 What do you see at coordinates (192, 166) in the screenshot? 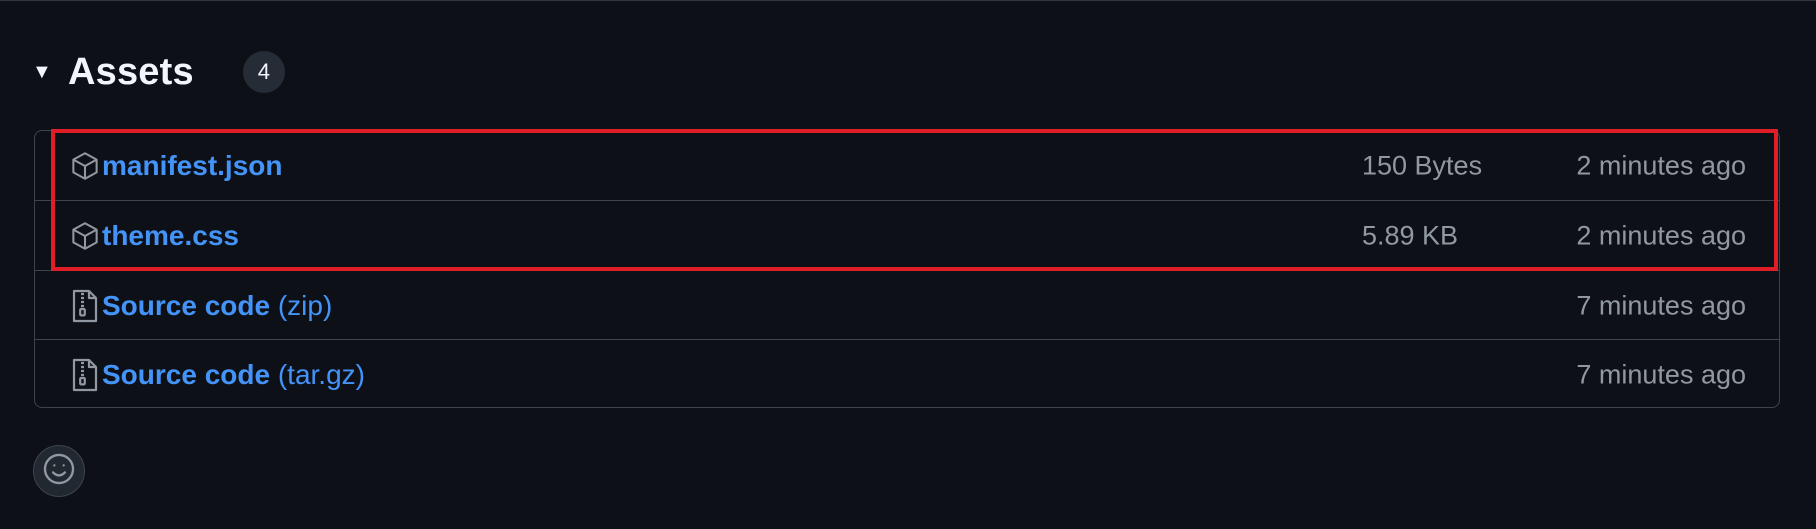
I see `asset-link-manifest: manifest.json` at bounding box center [192, 166].